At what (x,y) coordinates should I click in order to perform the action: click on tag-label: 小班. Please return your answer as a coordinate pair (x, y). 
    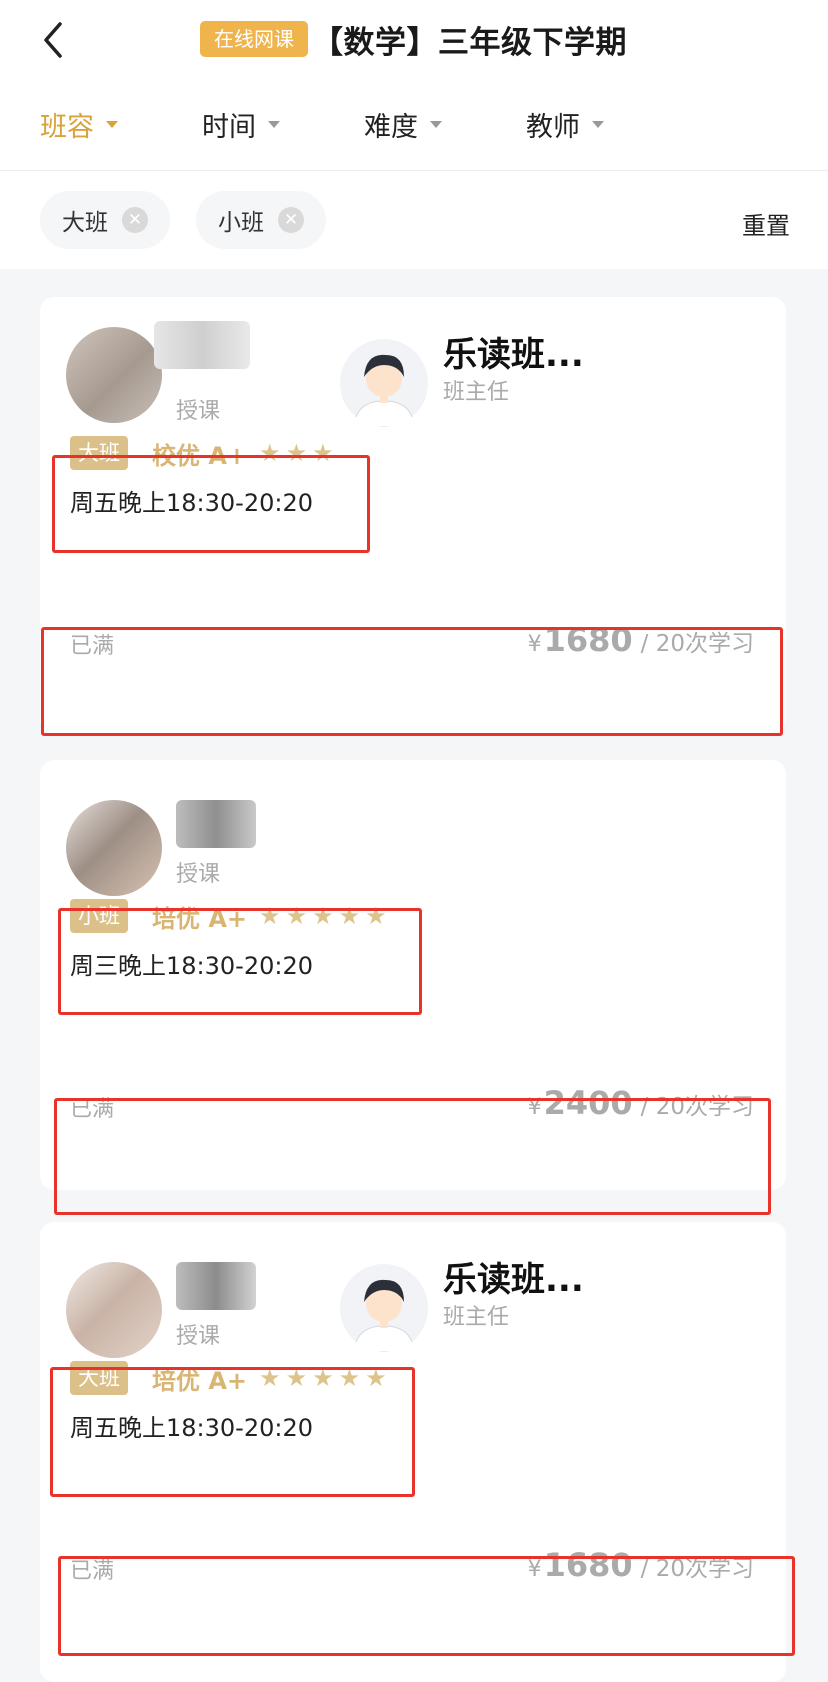
    Looking at the image, I should click on (241, 223).